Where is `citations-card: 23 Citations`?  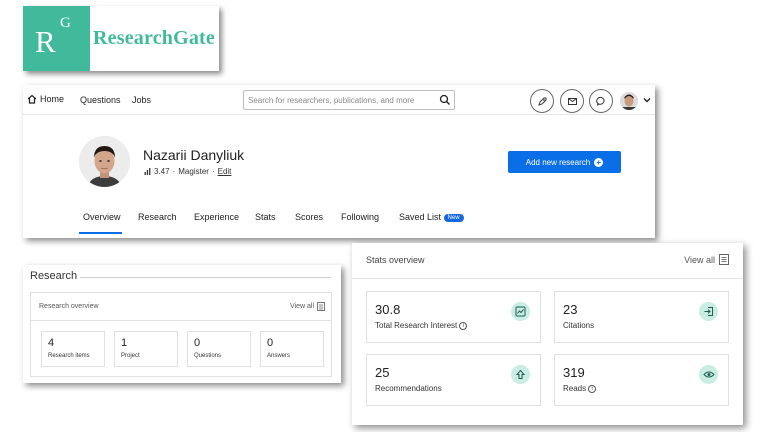 citations-card: 23 Citations is located at coordinates (641, 317).